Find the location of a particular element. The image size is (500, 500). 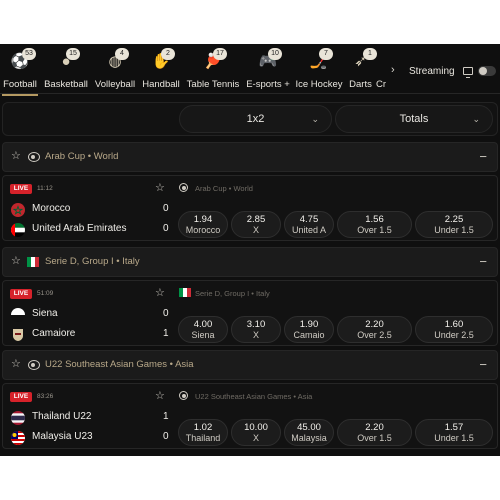

odds-button-home: 1.94 Morocco is located at coordinates (203, 224).